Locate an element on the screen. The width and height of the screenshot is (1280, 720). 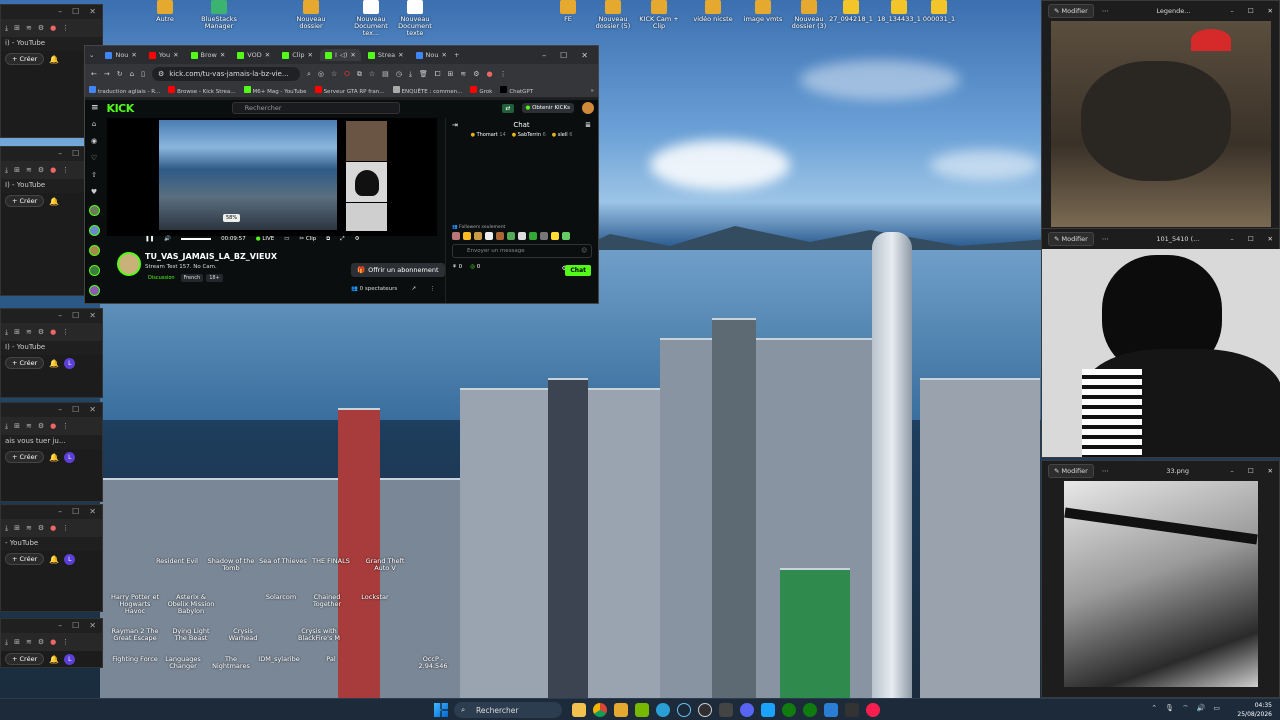
volume-slider is located at coordinates (196, 239).